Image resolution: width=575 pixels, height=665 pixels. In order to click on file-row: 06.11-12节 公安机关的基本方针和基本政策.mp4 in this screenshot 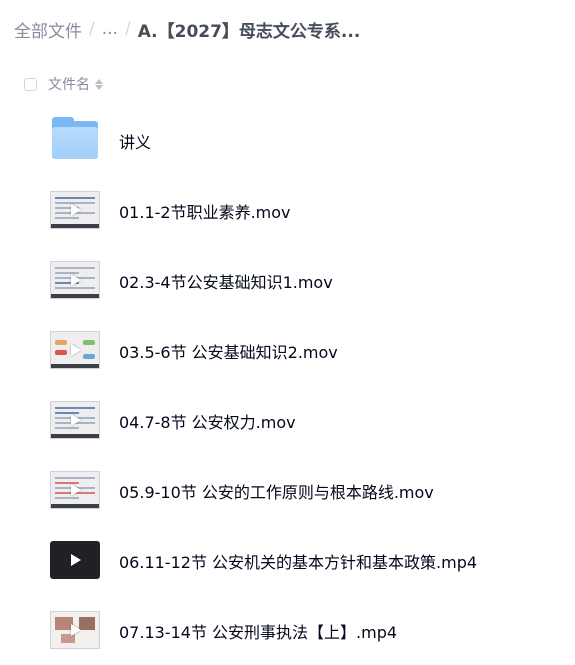, I will do `click(287, 560)`.